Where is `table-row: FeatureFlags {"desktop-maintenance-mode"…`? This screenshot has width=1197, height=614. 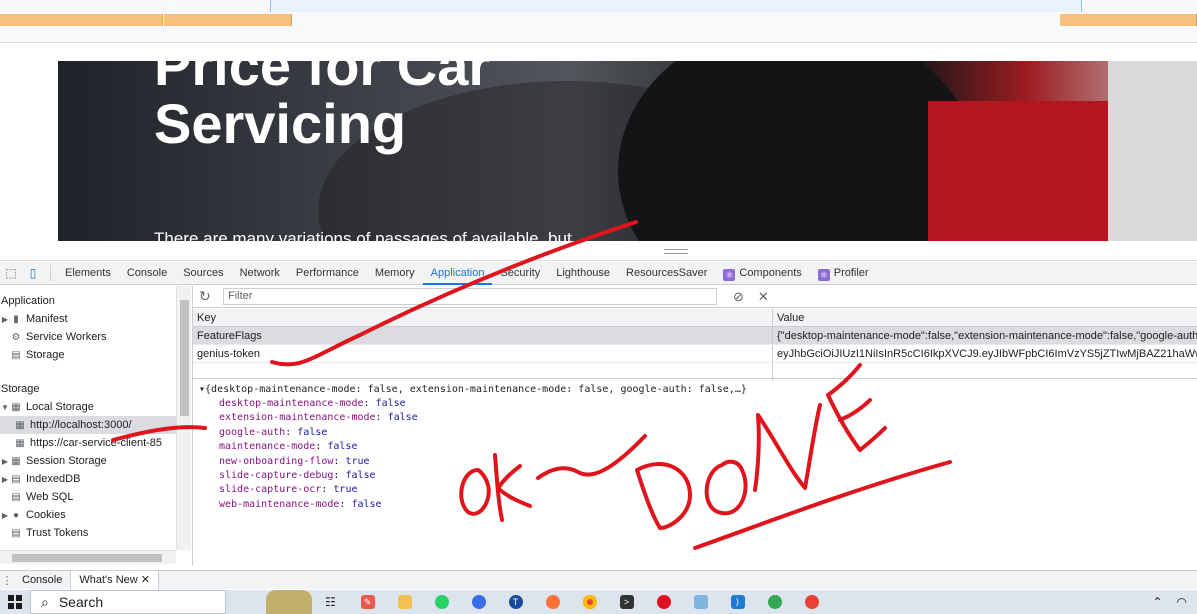
table-row: FeatureFlags {"desktop-maintenance-mode"… is located at coordinates (695, 336).